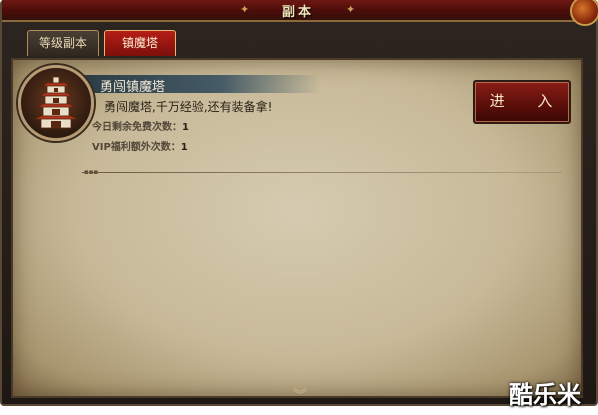 The width and height of the screenshot is (598, 415). I want to click on quest-medallion, so click(56, 103).